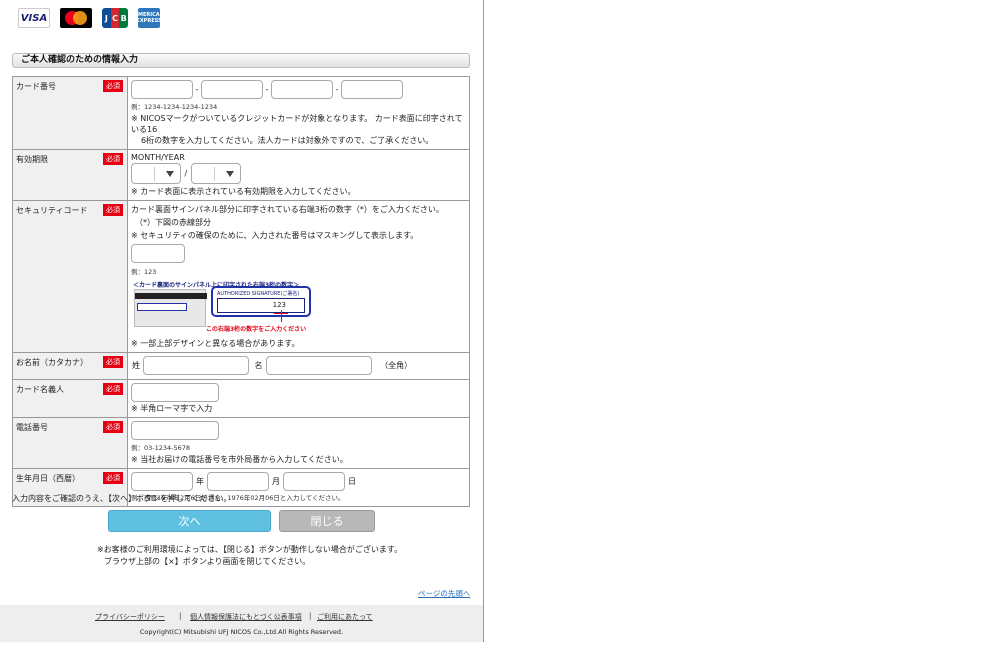  I want to click on last-name-kana-input, so click(196, 365).